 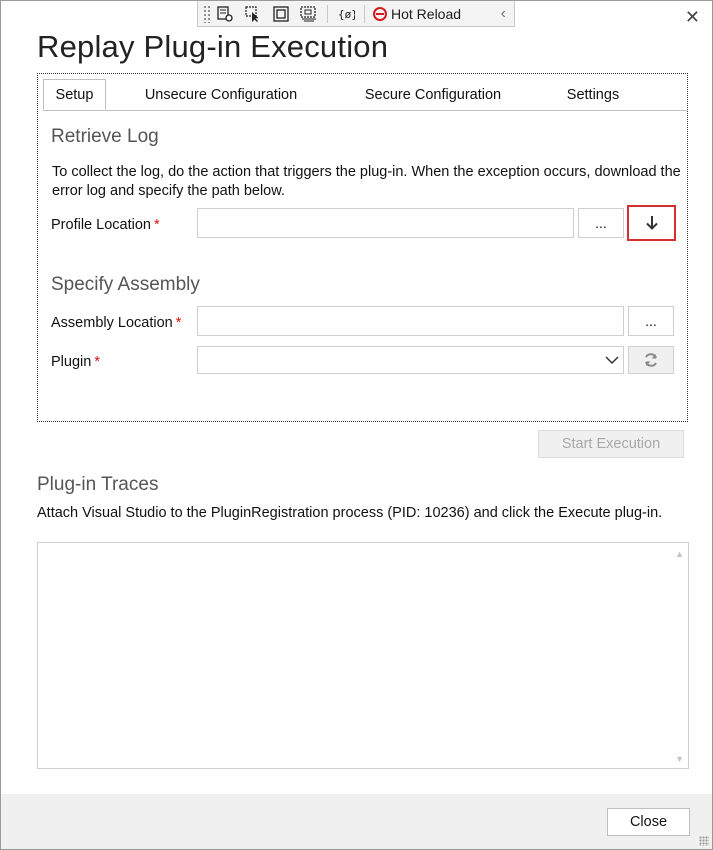 I want to click on profile-location-label-text: Profile Location, so click(x=101, y=225).